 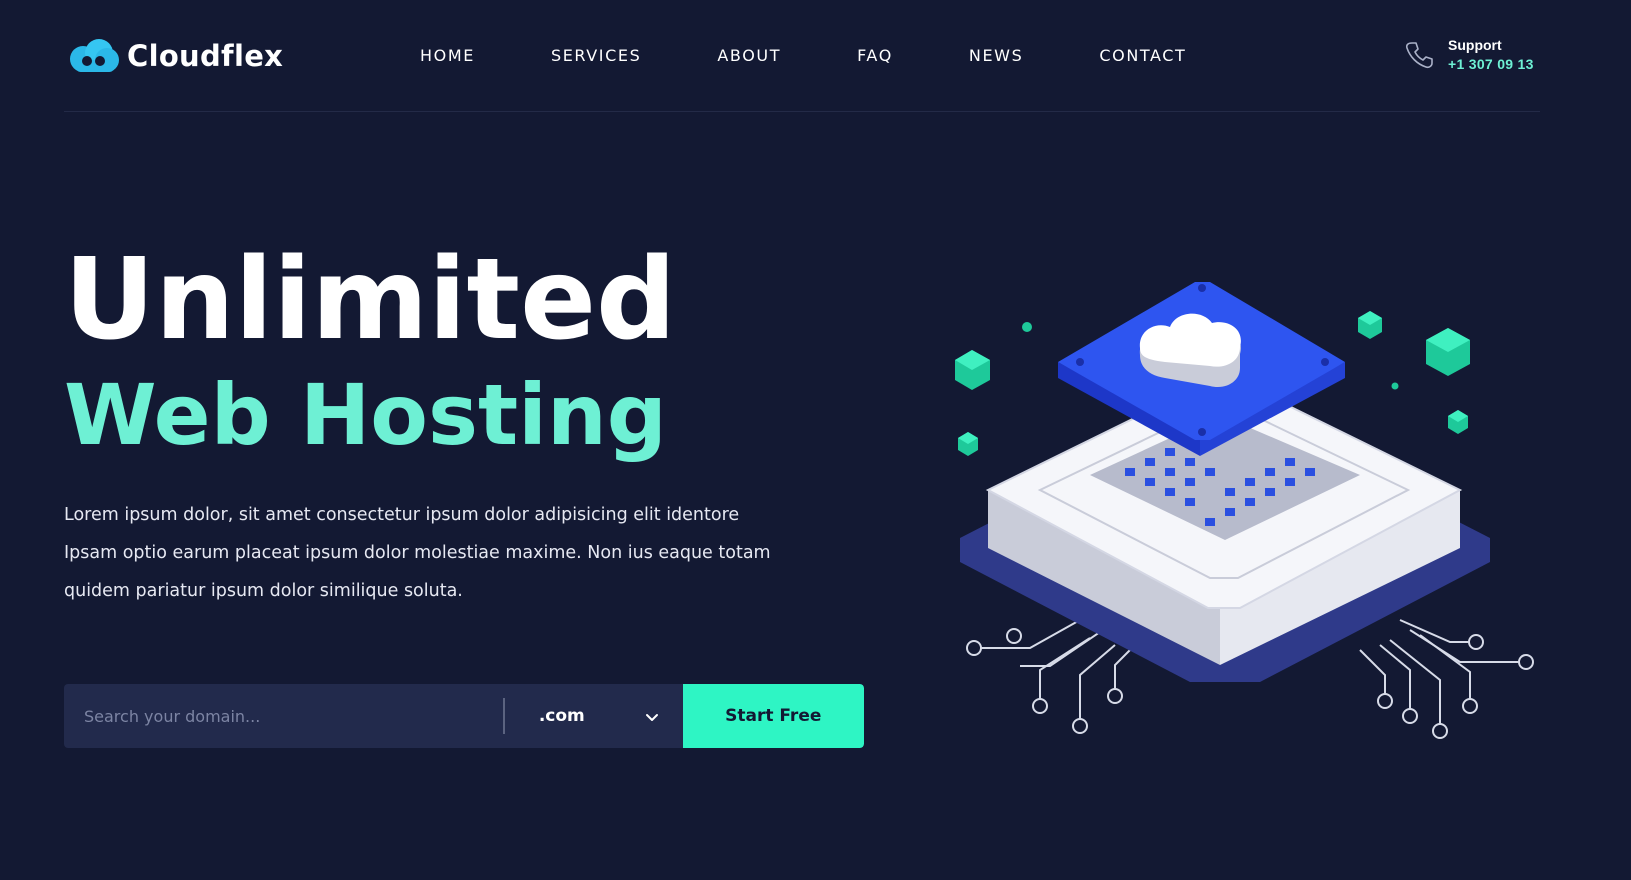 What do you see at coordinates (749, 55) in the screenshot?
I see `nav-about: ABOUT` at bounding box center [749, 55].